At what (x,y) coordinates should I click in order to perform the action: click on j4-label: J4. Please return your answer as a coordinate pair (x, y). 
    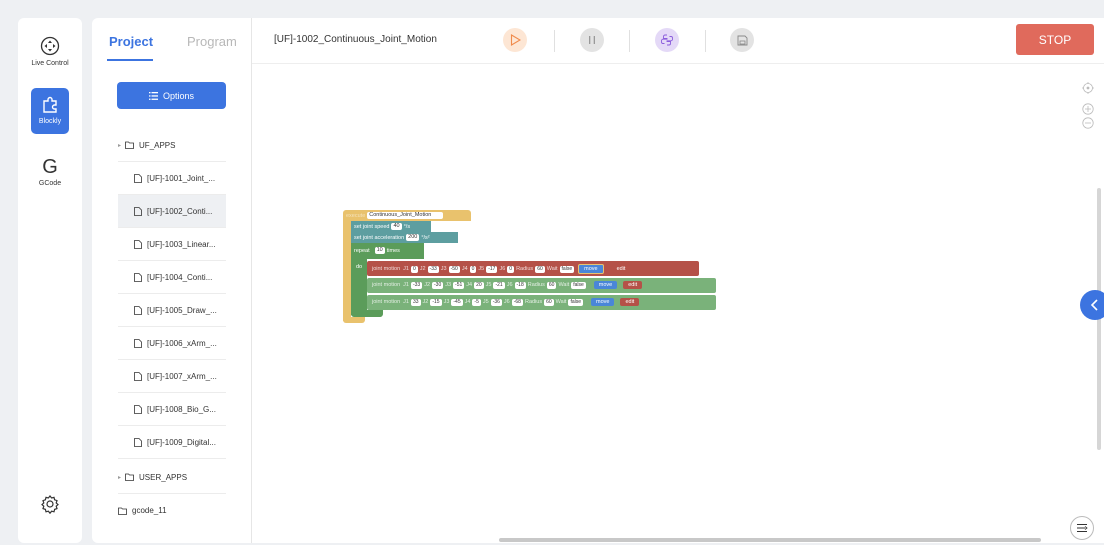
    Looking at the image, I should click on (464, 269).